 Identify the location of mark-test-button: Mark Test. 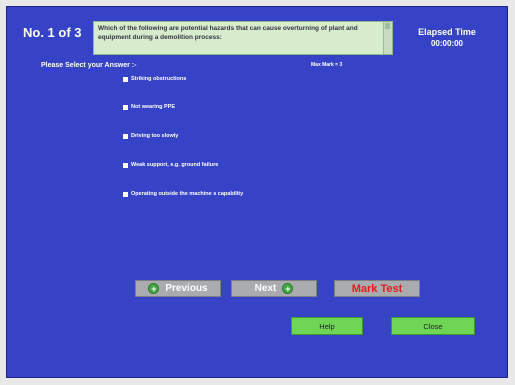
(377, 288).